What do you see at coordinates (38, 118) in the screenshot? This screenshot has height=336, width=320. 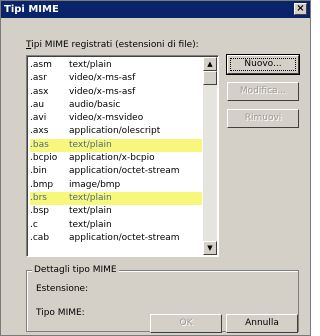 I see `list-item-extension: .avi` at bounding box center [38, 118].